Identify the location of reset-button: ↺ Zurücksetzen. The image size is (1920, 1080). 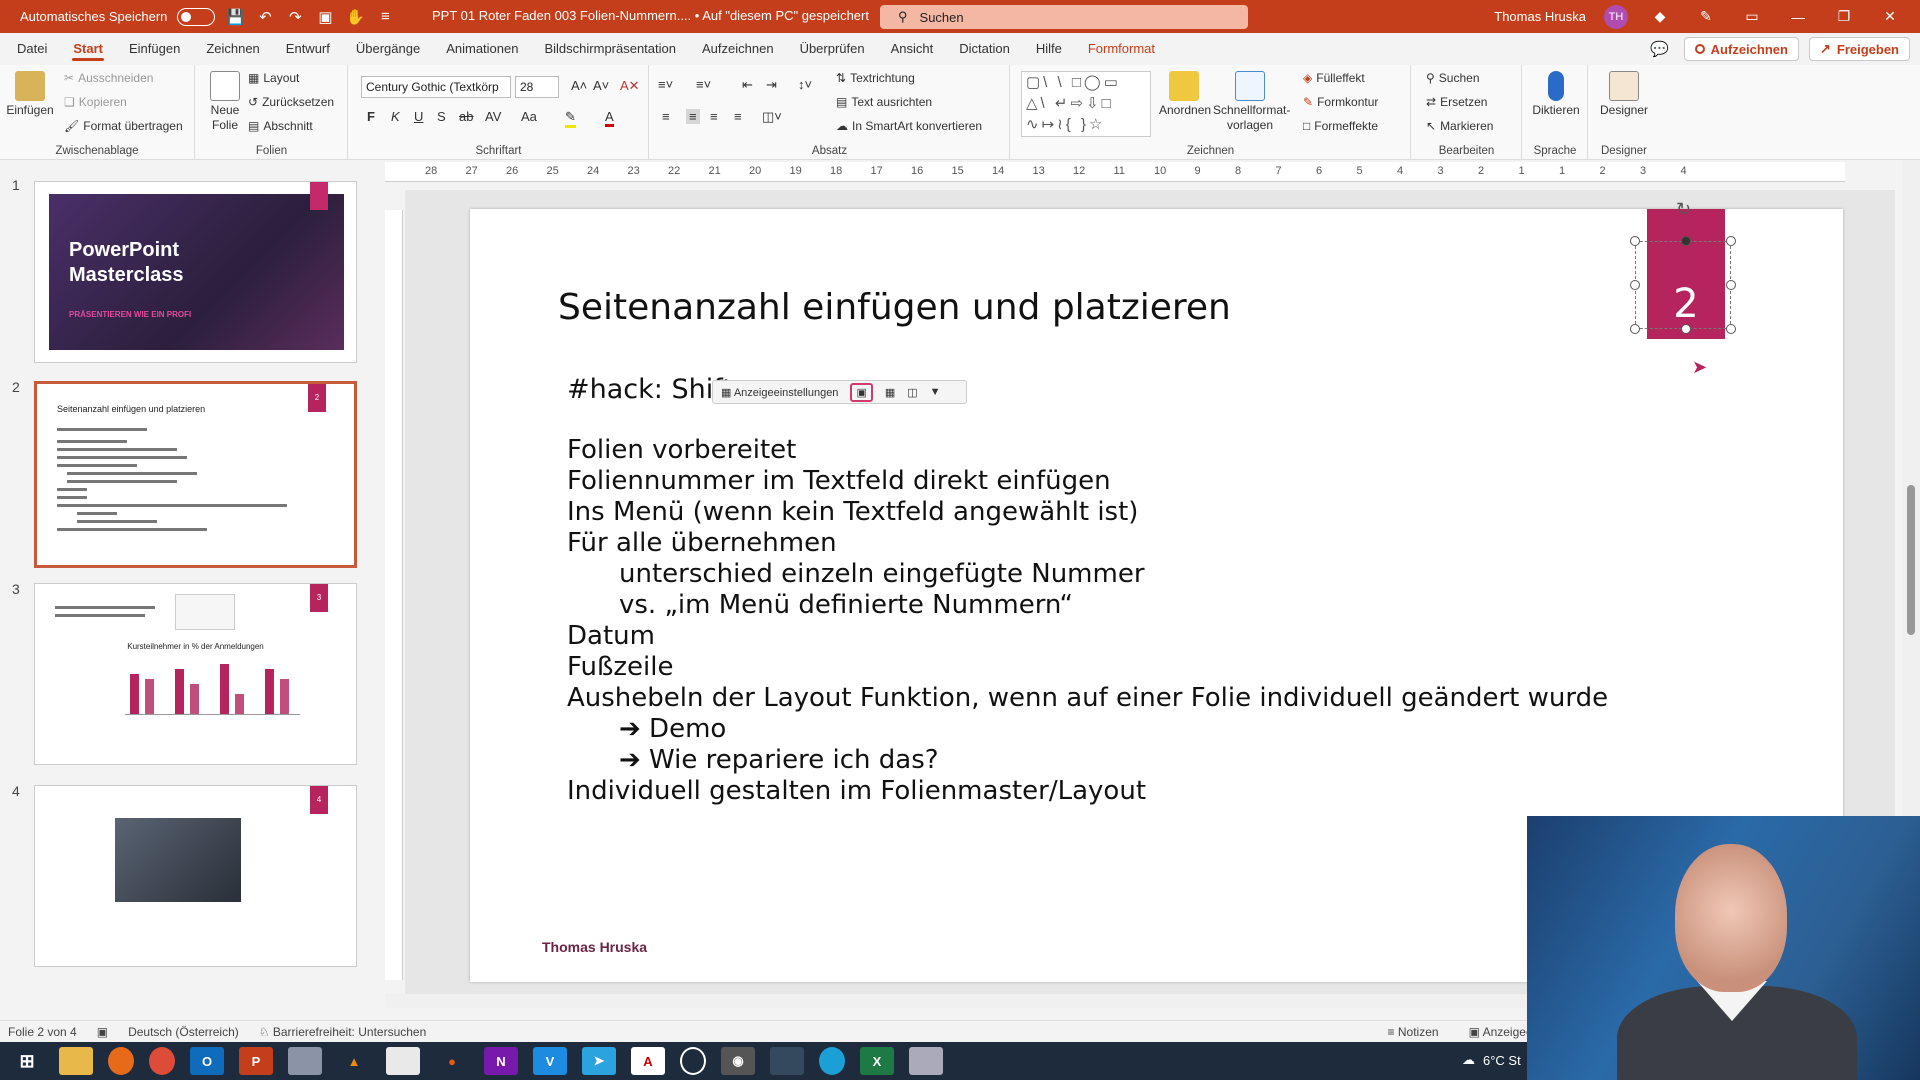
(291, 102).